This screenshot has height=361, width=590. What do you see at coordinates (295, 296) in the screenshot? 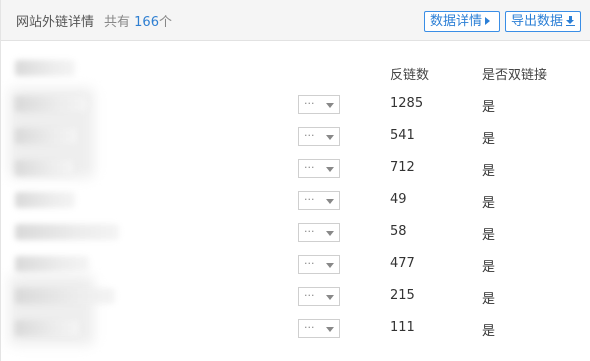
I see `table-row: ··· 215 是` at bounding box center [295, 296].